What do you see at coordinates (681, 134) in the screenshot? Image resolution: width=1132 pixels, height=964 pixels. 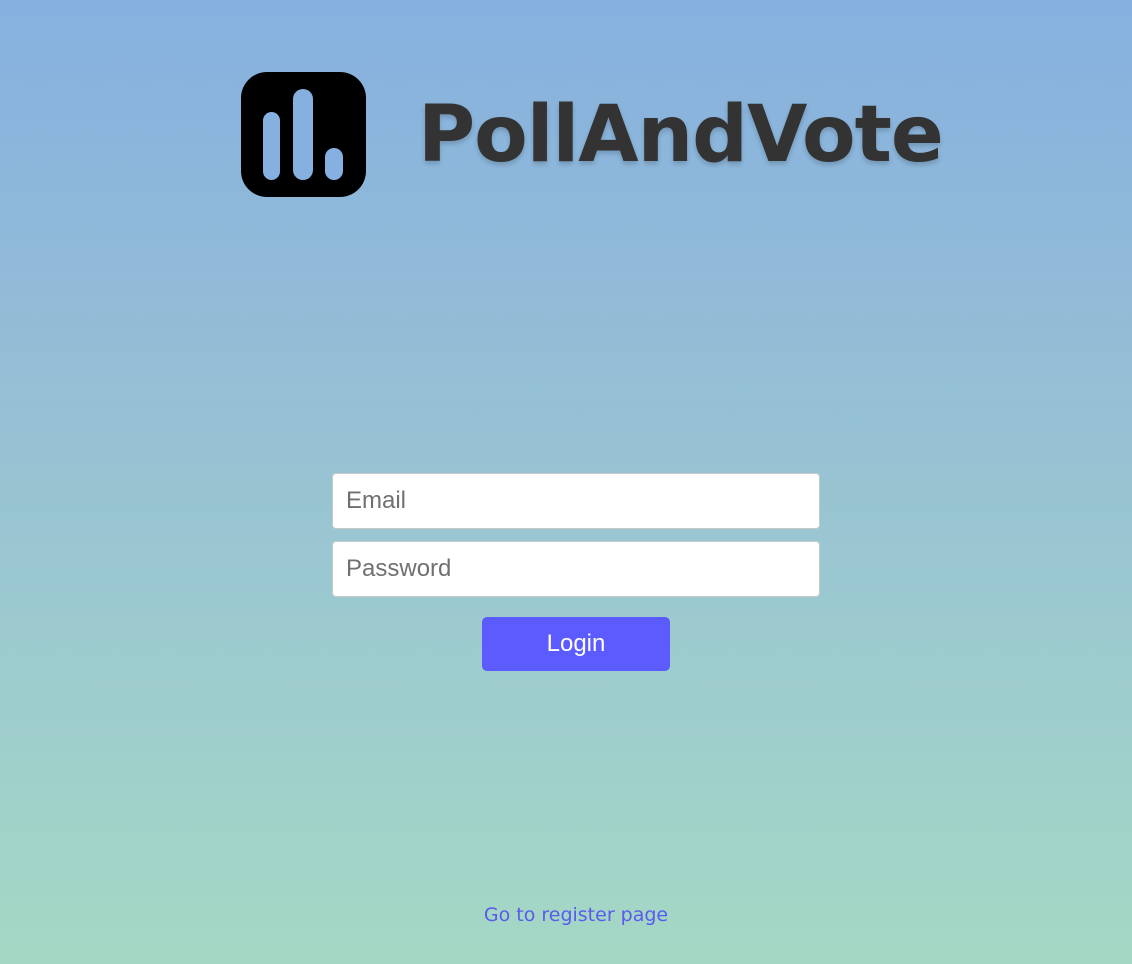 I see `app-title: PollAndVote` at bounding box center [681, 134].